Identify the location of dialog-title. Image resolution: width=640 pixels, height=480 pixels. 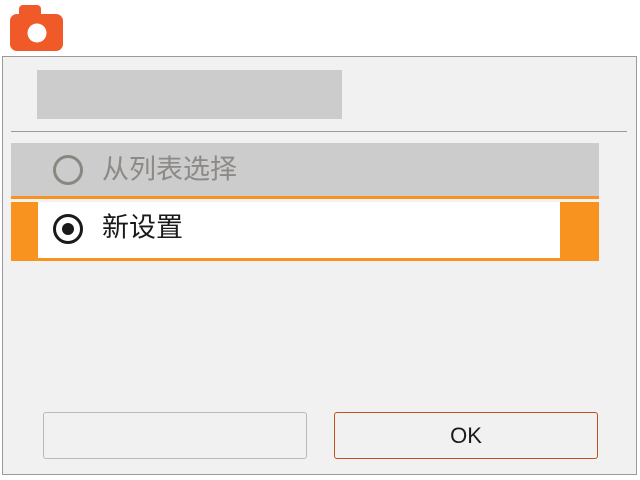
(189, 94).